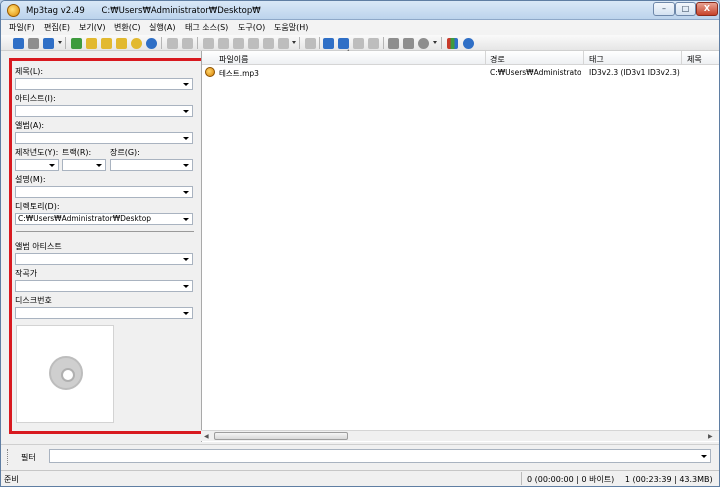 This screenshot has height=487, width=720. I want to click on status-ready: 준비, so click(11, 479).